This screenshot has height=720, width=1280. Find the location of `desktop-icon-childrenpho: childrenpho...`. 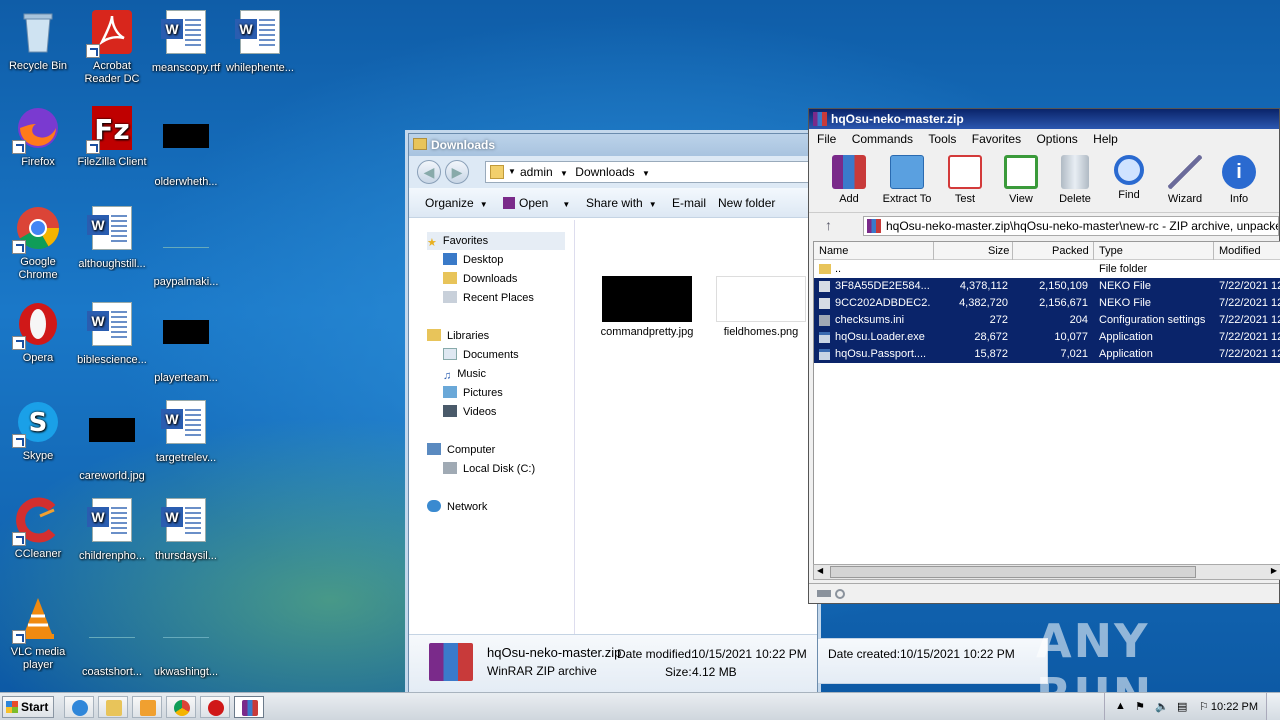

desktop-icon-childrenpho: childrenpho... is located at coordinates (112, 529).